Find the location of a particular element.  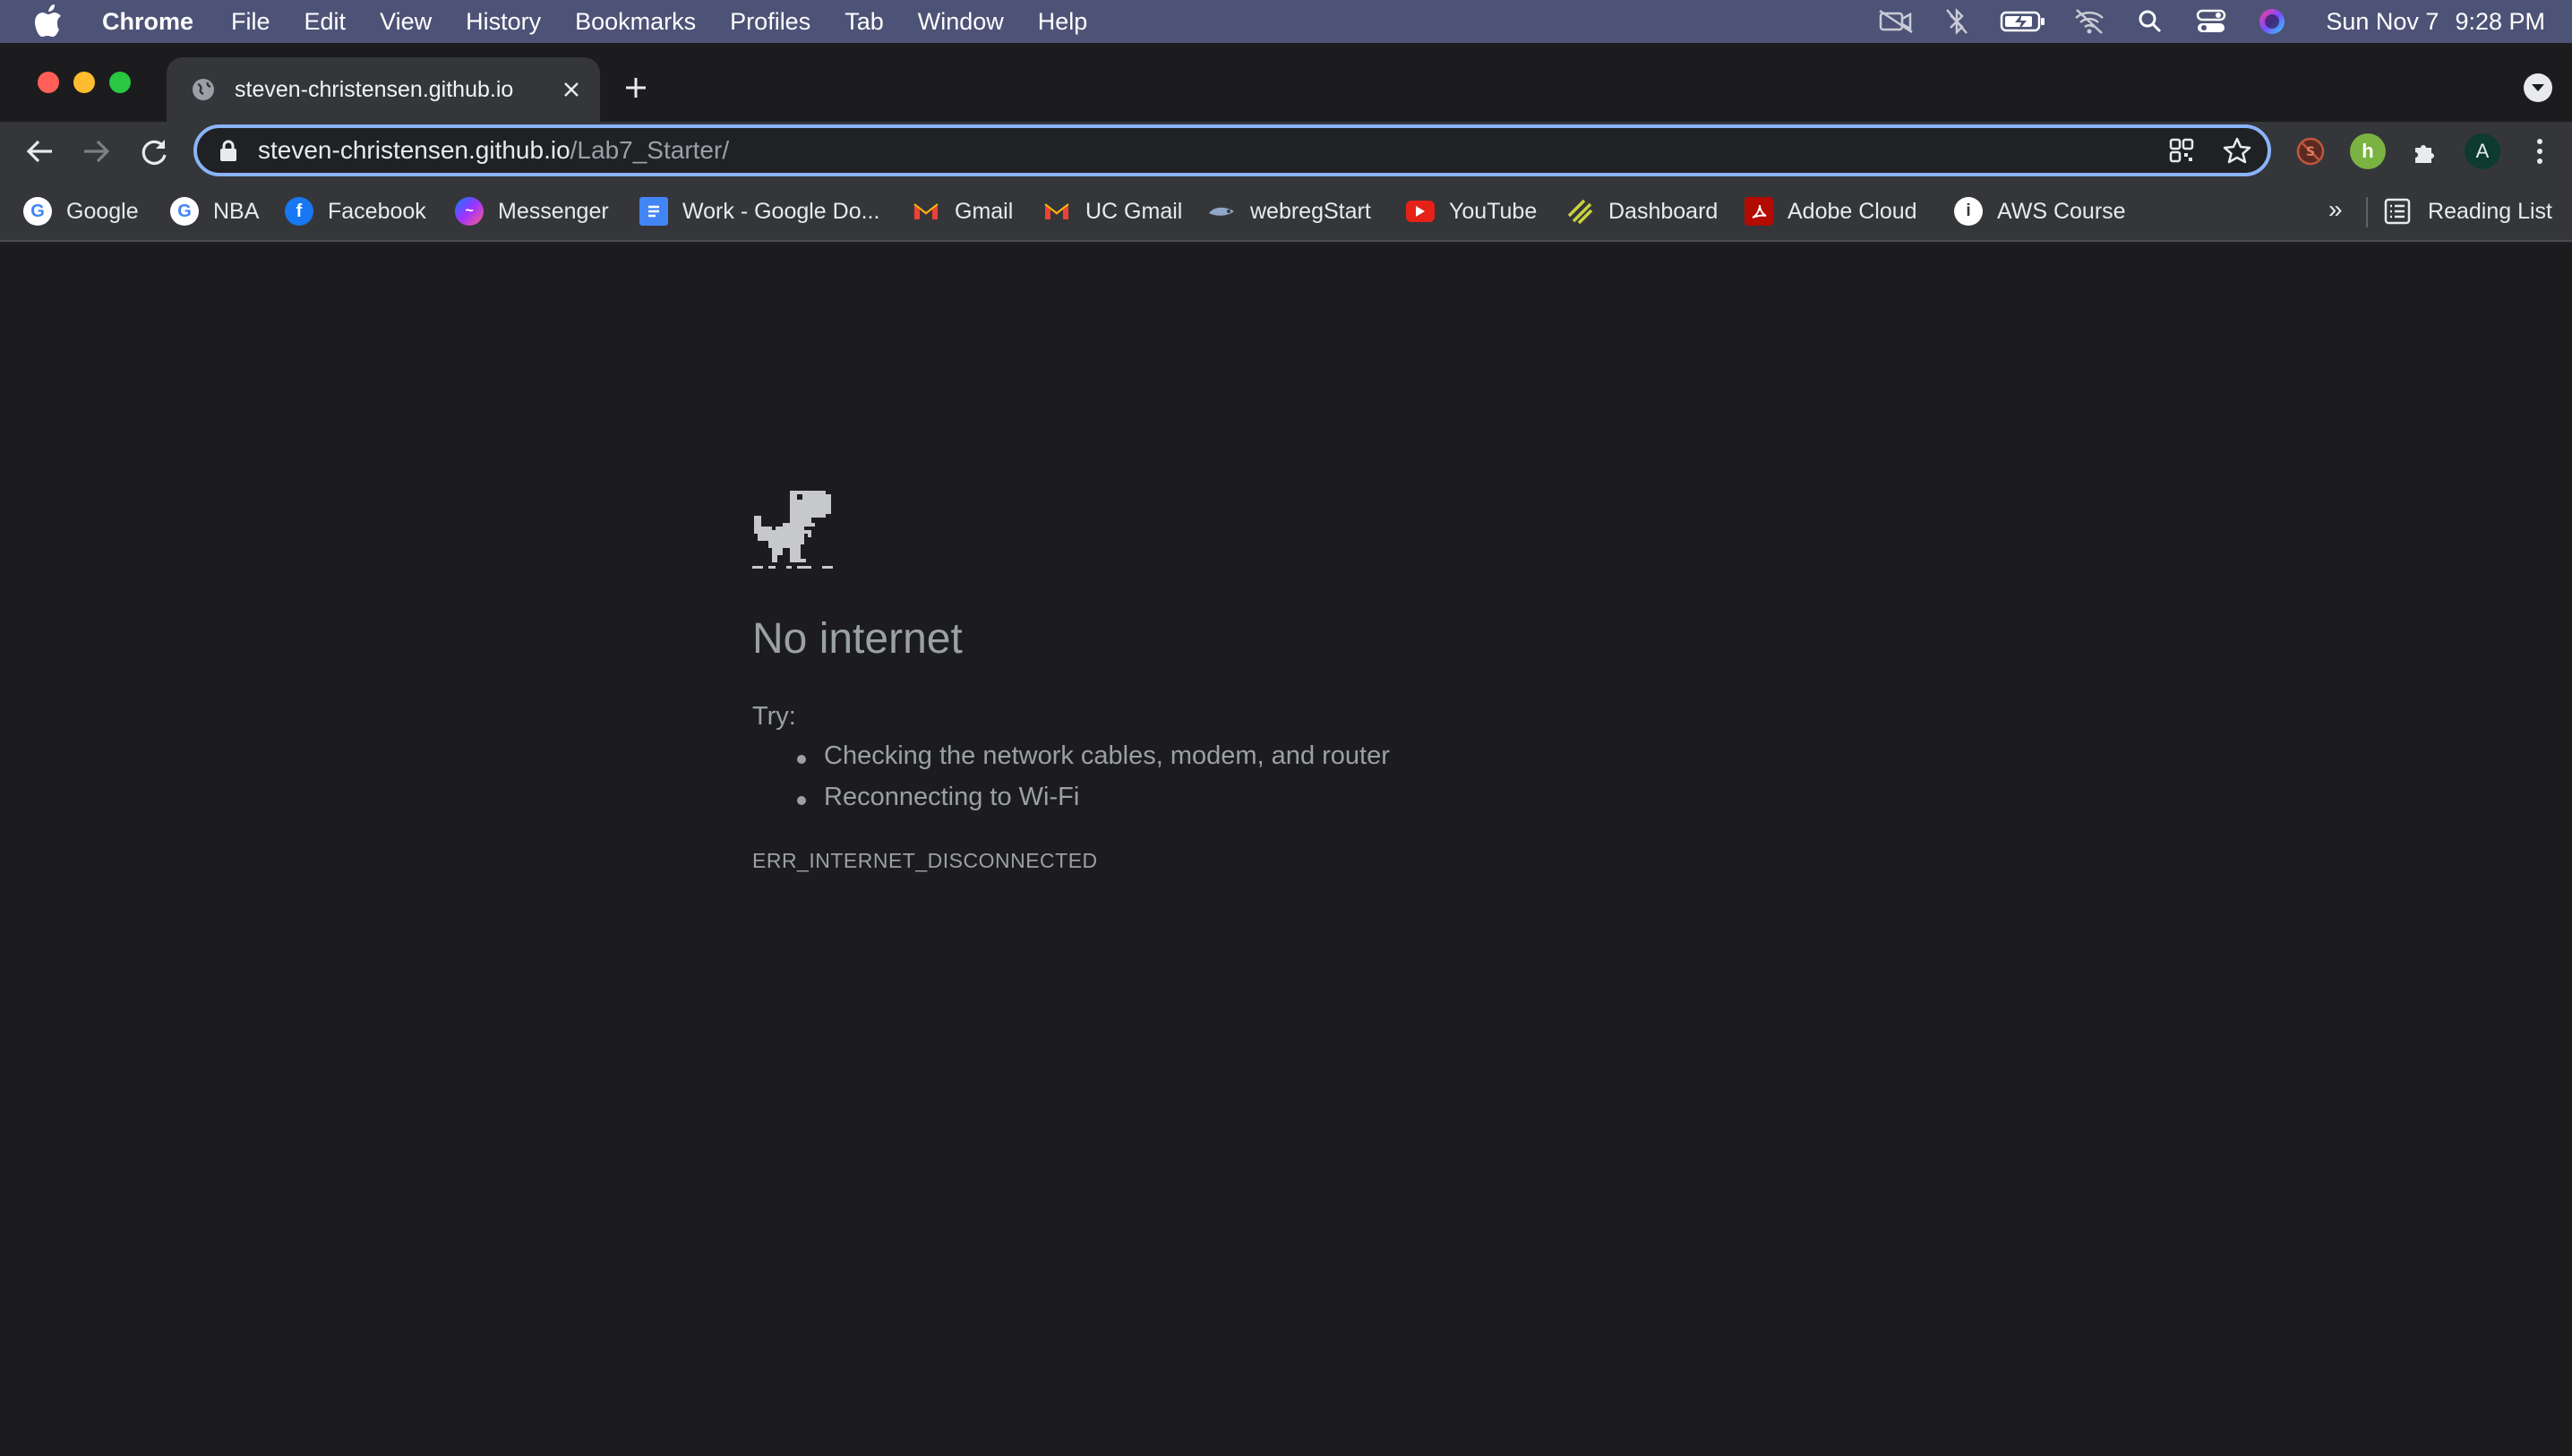

google-docs-icon is located at coordinates (654, 211).